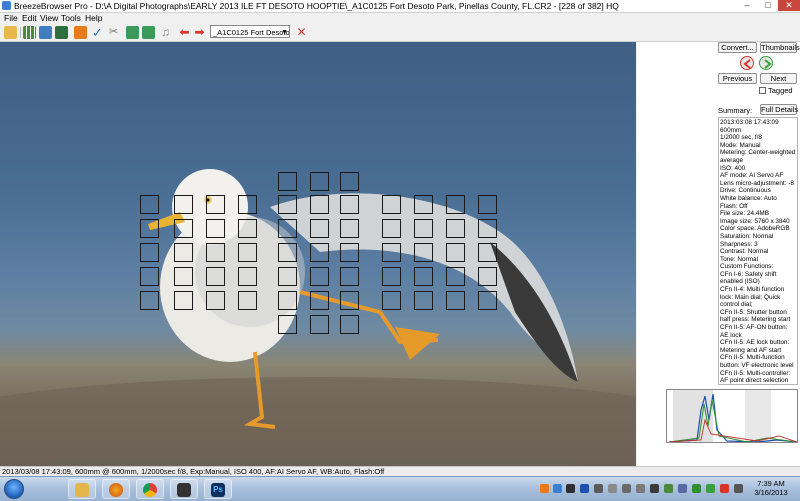 The height and width of the screenshot is (501, 800). I want to click on histogram-graph, so click(732, 416).